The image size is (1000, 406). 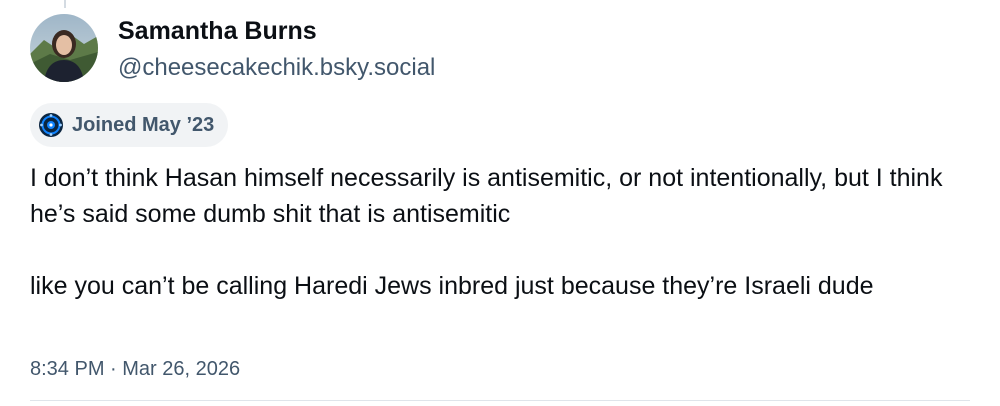 What do you see at coordinates (276, 68) in the screenshot?
I see `author-handle: @cheesecakechik.bsky.social` at bounding box center [276, 68].